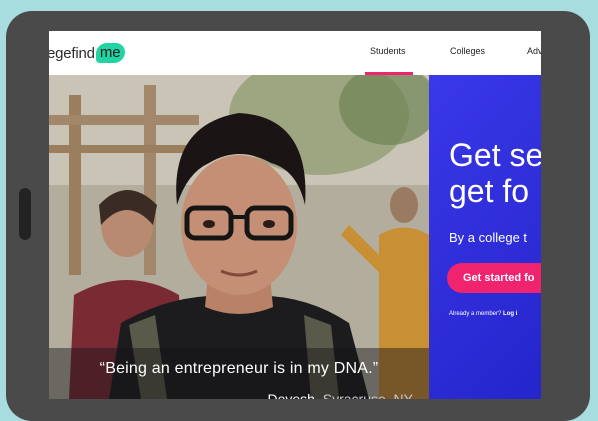 Image resolution: width=598 pixels, height=421 pixels. What do you see at coordinates (110, 53) in the screenshot?
I see `logo-blob: me` at bounding box center [110, 53].